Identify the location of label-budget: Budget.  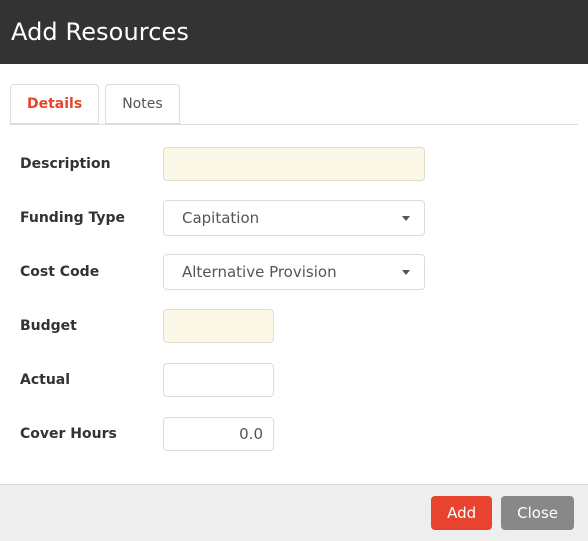
(48, 325).